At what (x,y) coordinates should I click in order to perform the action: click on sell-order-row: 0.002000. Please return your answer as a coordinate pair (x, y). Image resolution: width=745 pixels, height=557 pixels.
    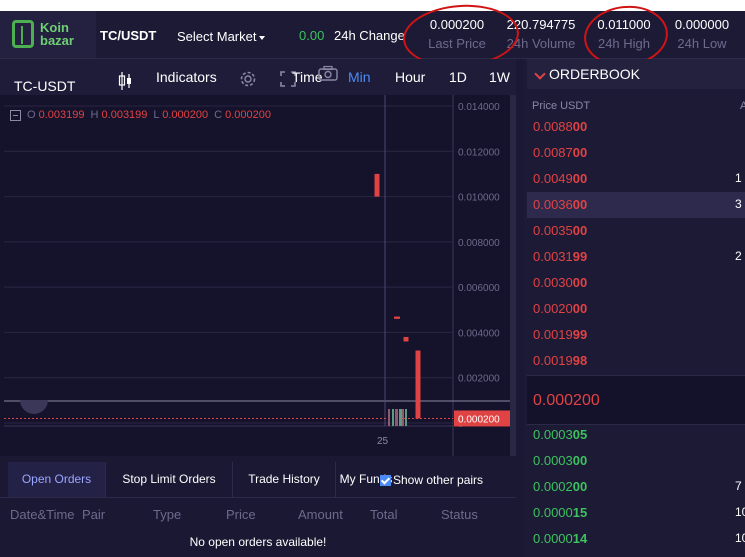
    Looking at the image, I should click on (636, 309).